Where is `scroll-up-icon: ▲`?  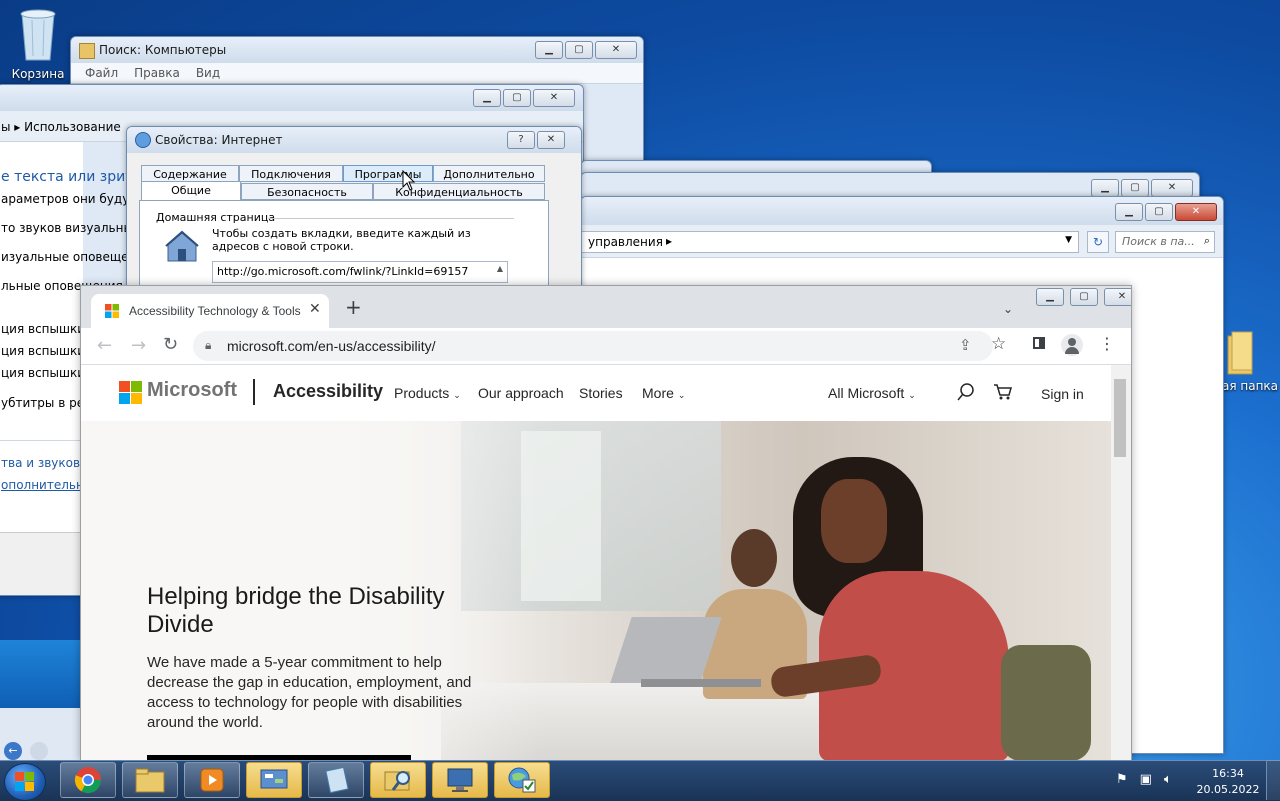
scroll-up-icon: ▲ is located at coordinates (500, 268).